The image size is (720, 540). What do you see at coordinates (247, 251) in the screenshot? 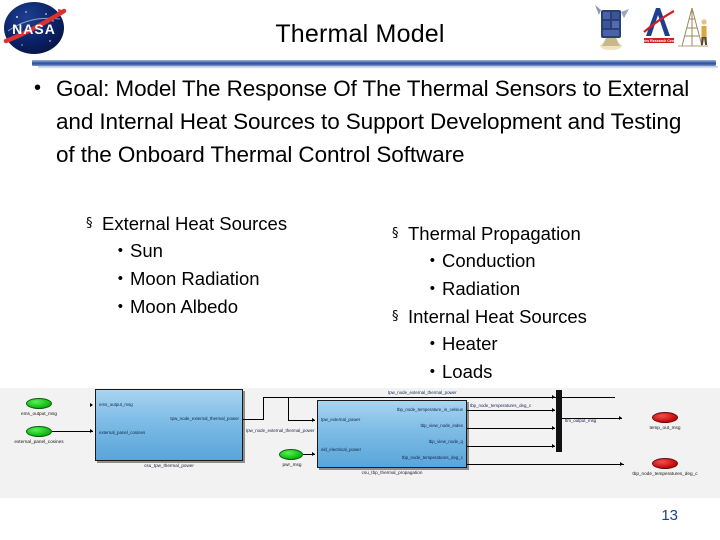
I see `list-item: • Sun` at bounding box center [247, 251].